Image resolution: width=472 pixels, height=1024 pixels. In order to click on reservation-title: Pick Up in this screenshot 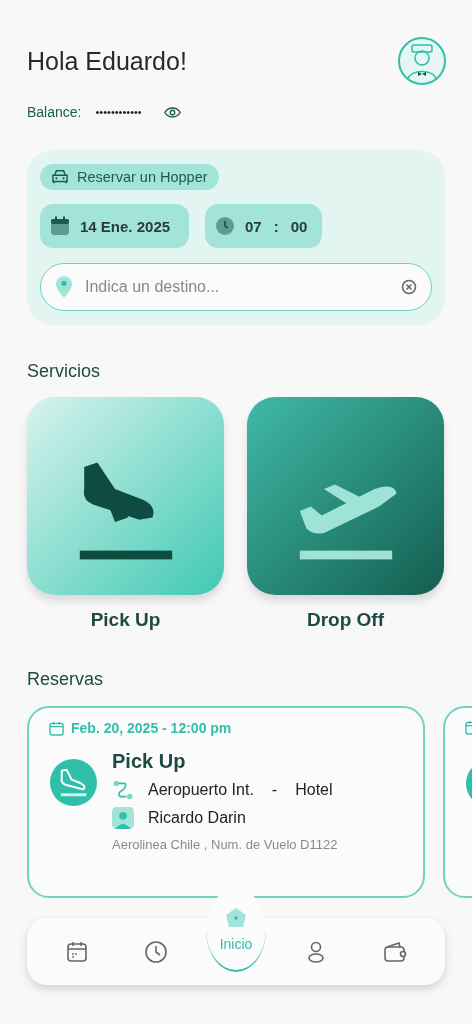, I will do `click(149, 761)`.